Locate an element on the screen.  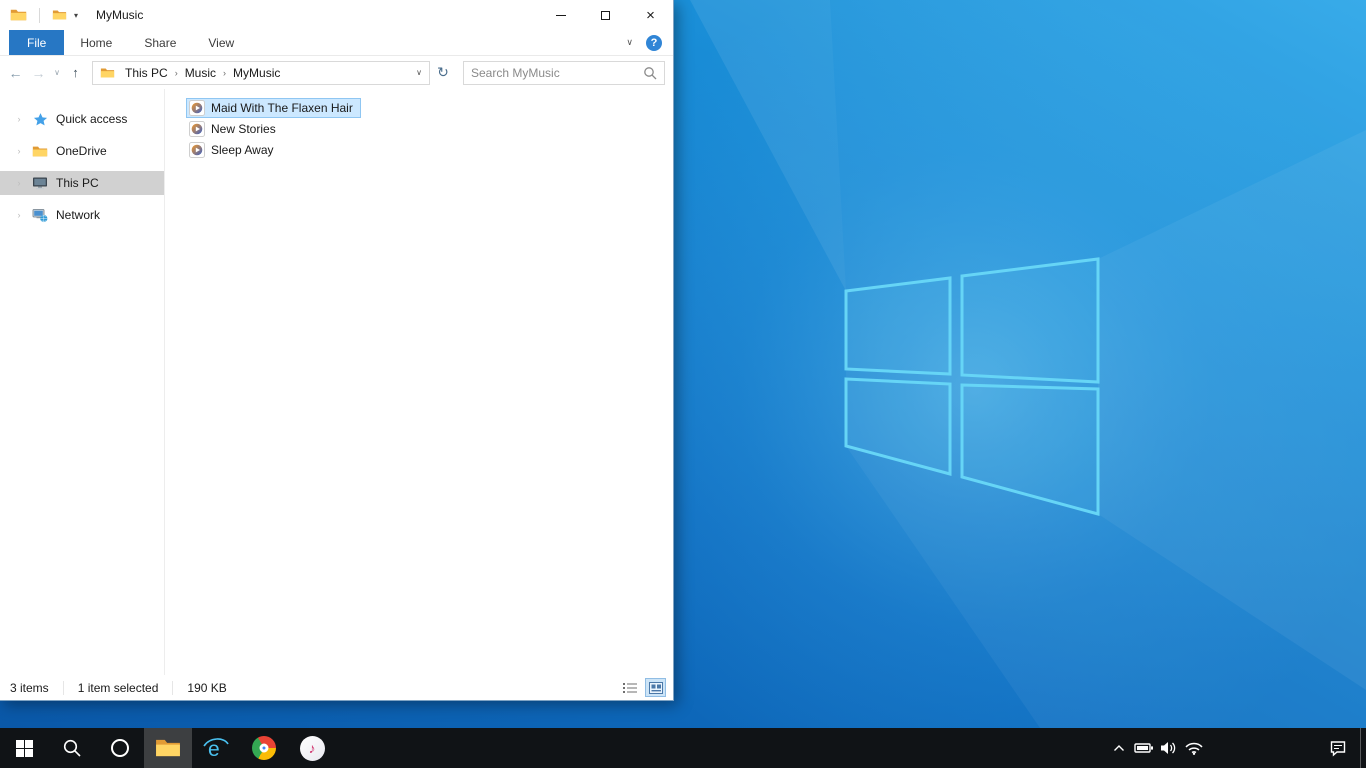
windows-start-icon is located at coordinates (24, 748).